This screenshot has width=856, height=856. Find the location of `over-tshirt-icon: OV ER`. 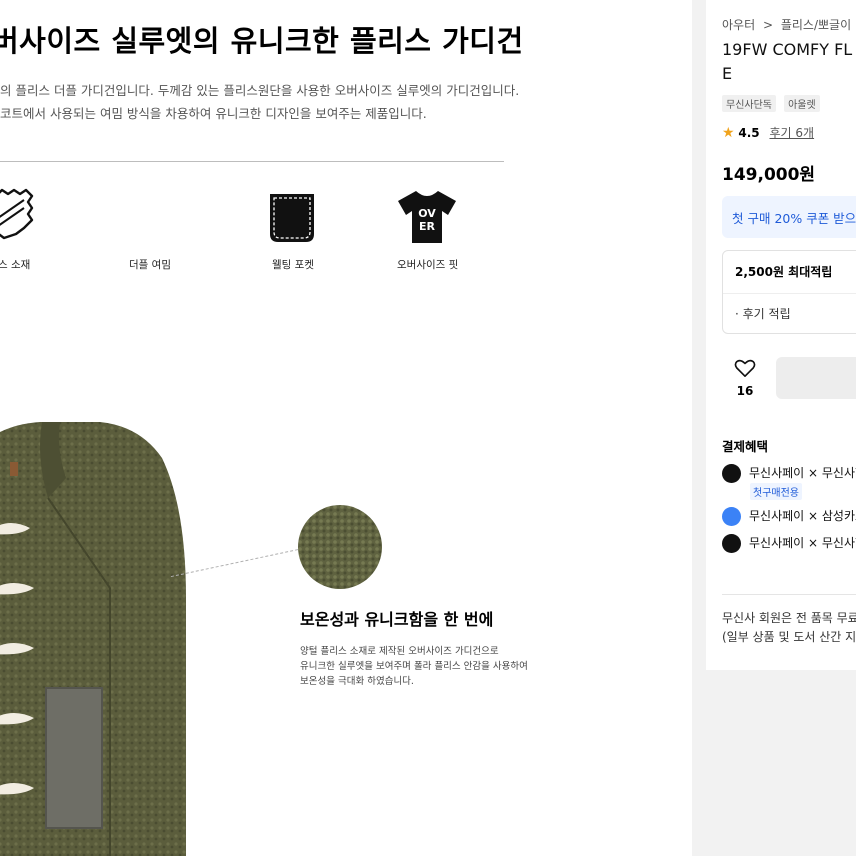

over-tshirt-icon: OV ER is located at coordinates (427, 219).